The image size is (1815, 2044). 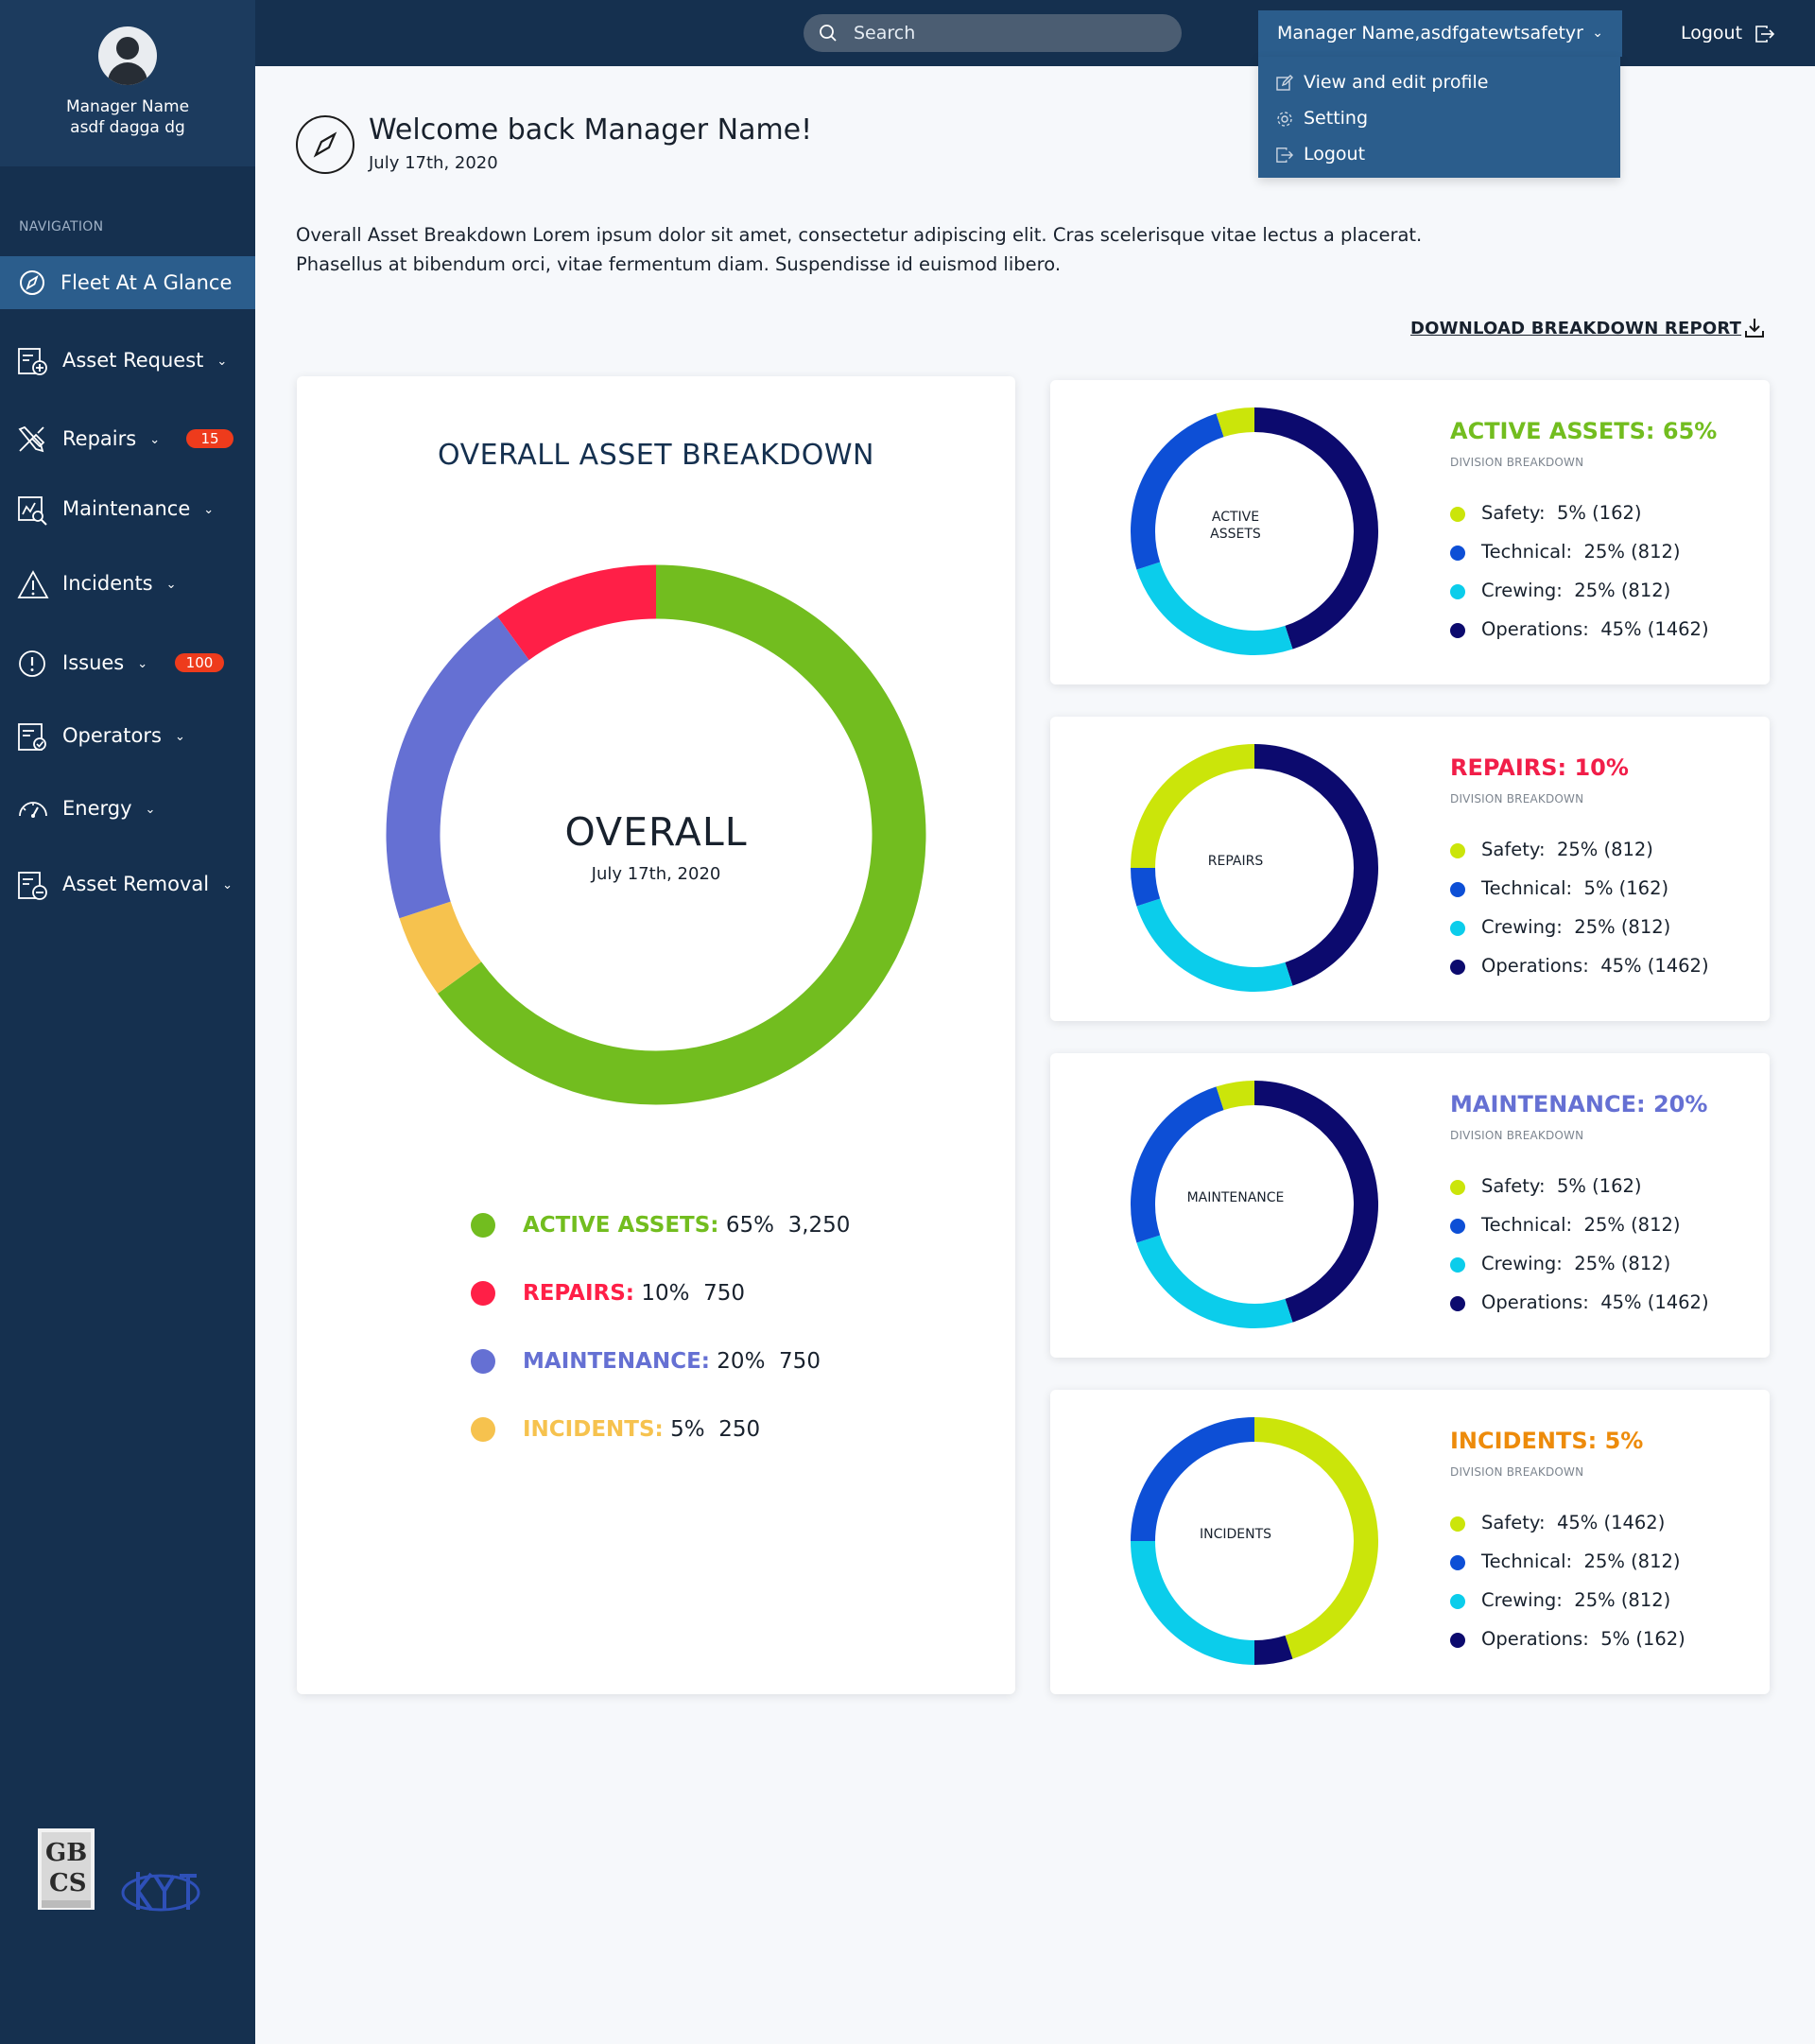 What do you see at coordinates (97, 808) in the screenshot?
I see `sidebar-item-label: Energy` at bounding box center [97, 808].